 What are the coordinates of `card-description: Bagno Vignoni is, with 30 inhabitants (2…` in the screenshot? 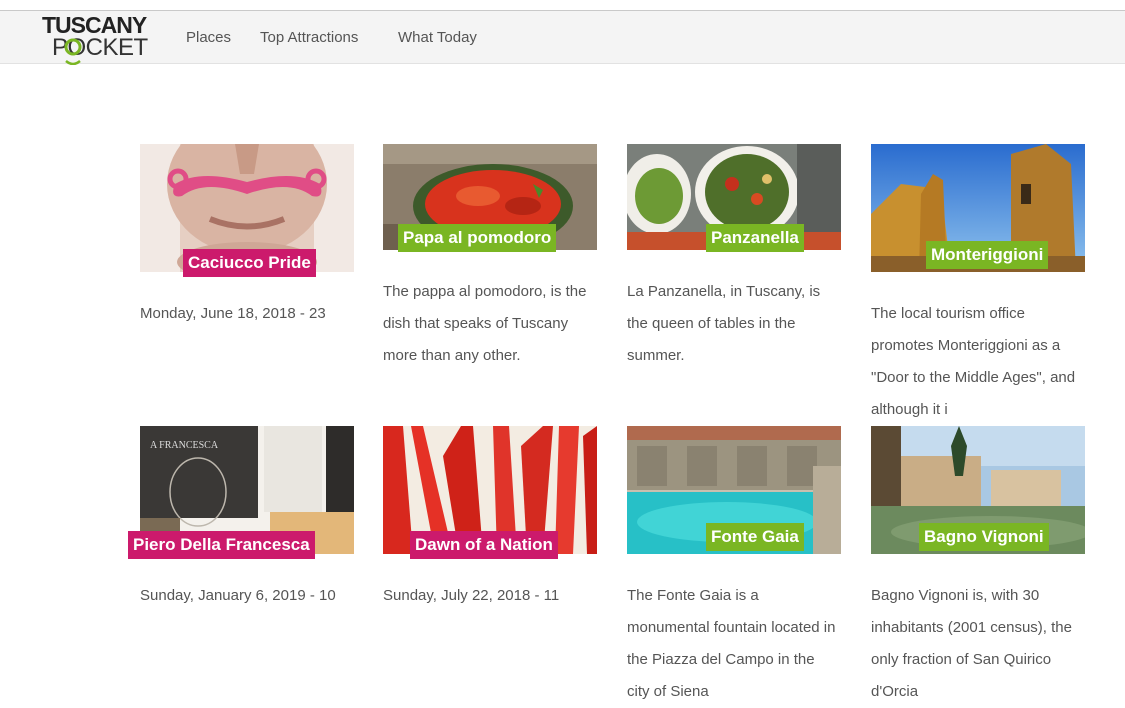 It's located at (971, 643).